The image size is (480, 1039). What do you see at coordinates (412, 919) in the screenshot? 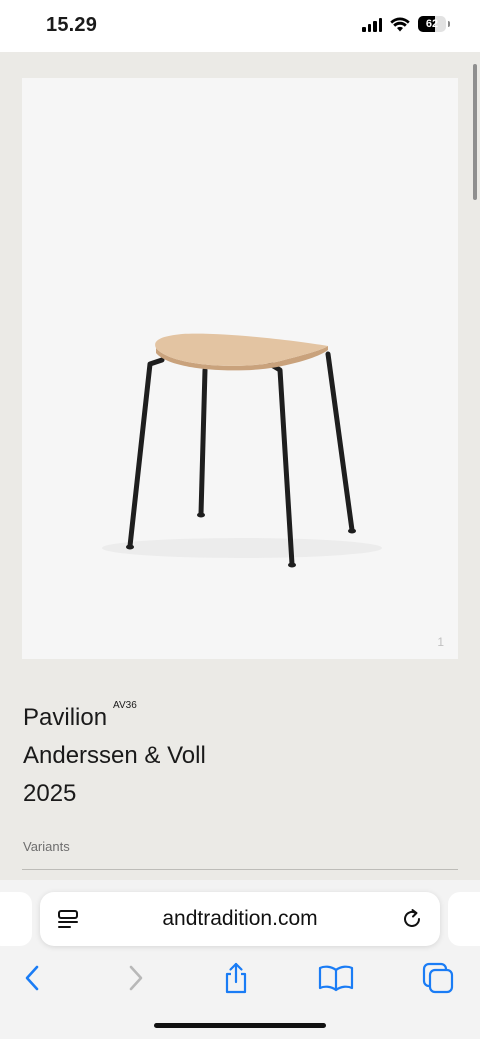
I see `reload-icon` at bounding box center [412, 919].